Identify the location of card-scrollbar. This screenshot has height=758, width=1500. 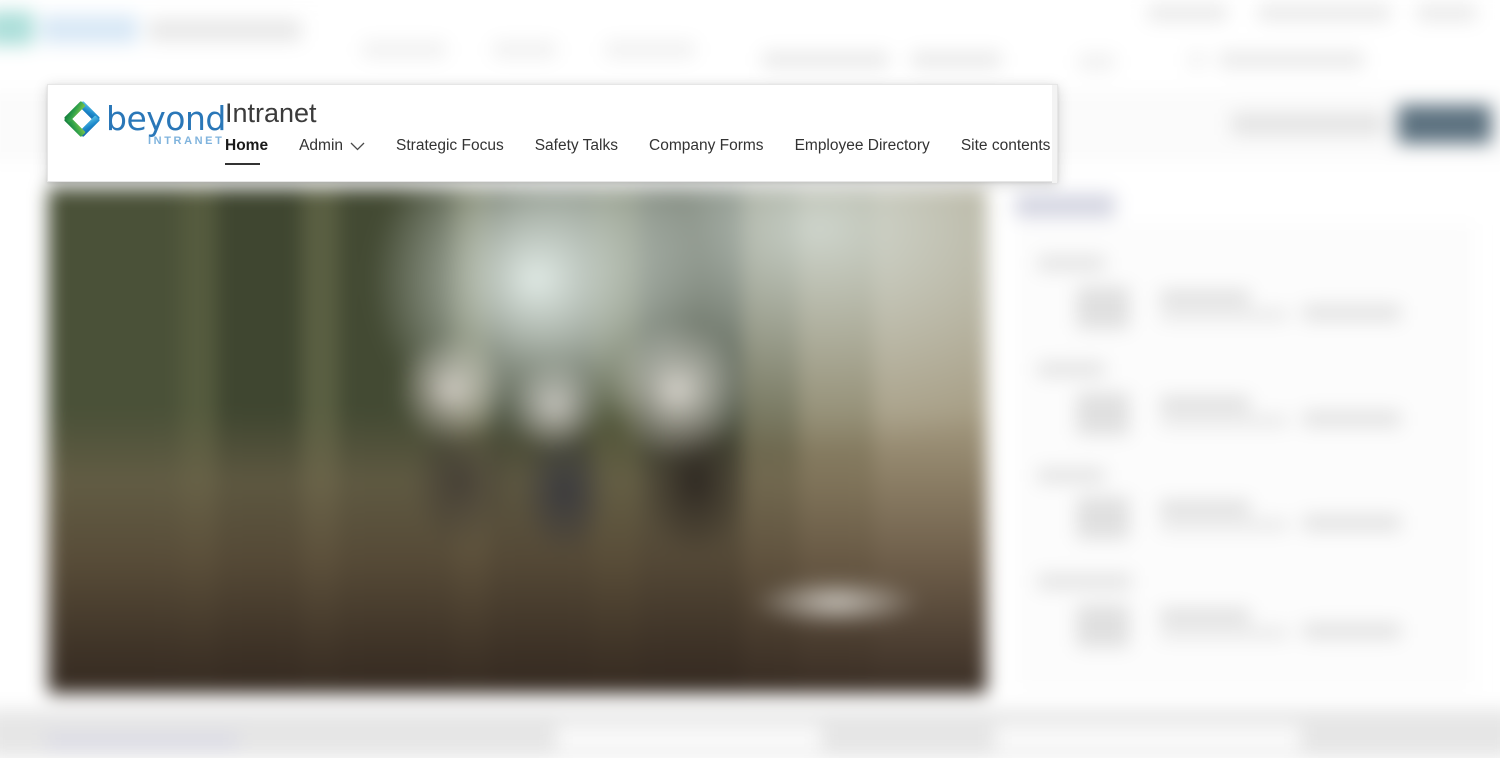
(1054, 134).